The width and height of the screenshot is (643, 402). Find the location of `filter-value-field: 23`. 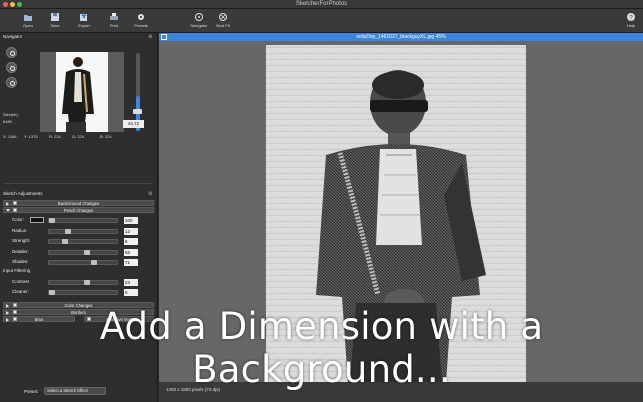

filter-value-field: 23 is located at coordinates (131, 282).